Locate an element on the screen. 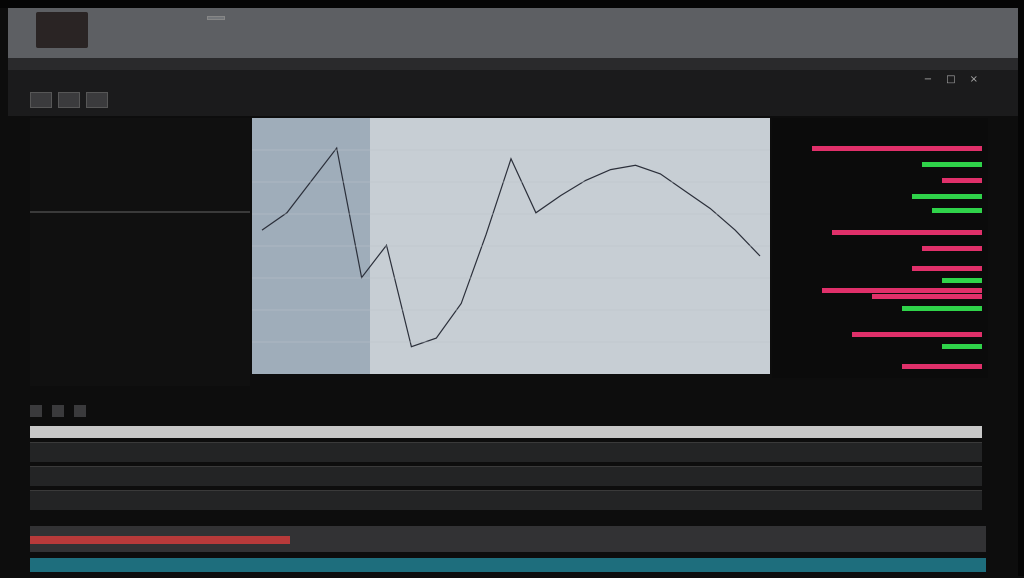 Image resolution: width=1024 pixels, height=578 pixels. footer-text is located at coordinates (32, 570).